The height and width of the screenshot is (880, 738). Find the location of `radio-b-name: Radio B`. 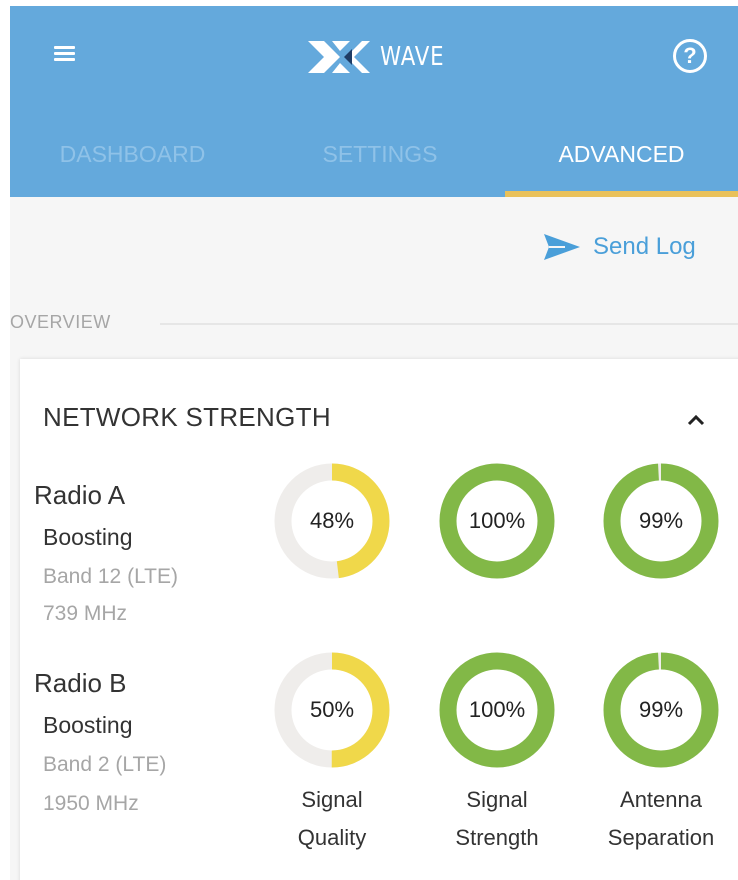

radio-b-name: Radio B is located at coordinates (80, 683).